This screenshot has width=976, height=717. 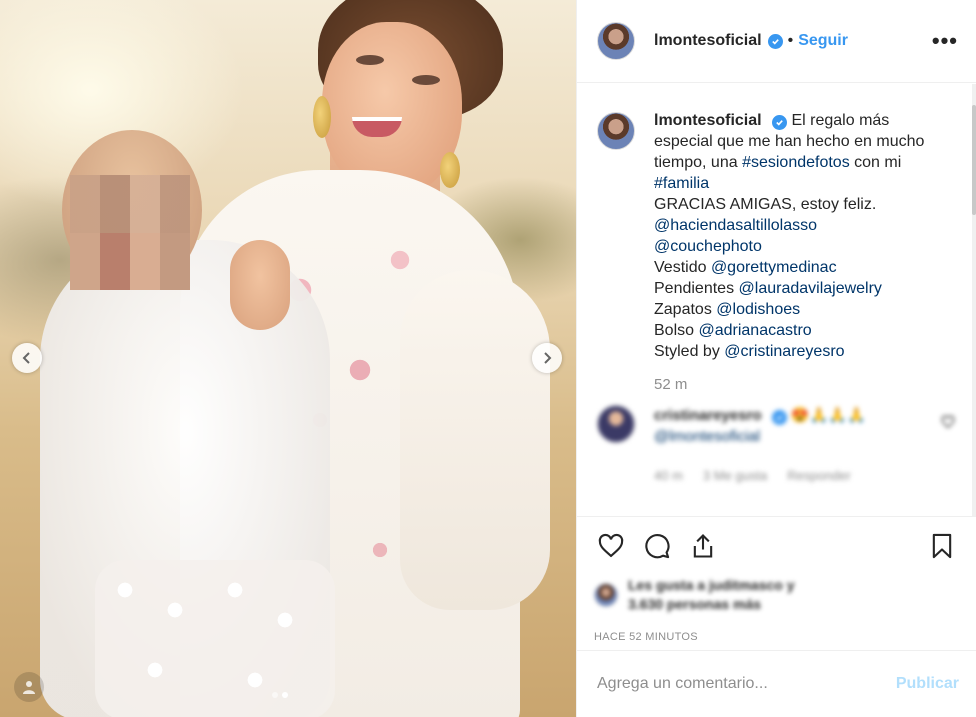 What do you see at coordinates (694, 288) in the screenshot?
I see `credit-label: Pendientes` at bounding box center [694, 288].